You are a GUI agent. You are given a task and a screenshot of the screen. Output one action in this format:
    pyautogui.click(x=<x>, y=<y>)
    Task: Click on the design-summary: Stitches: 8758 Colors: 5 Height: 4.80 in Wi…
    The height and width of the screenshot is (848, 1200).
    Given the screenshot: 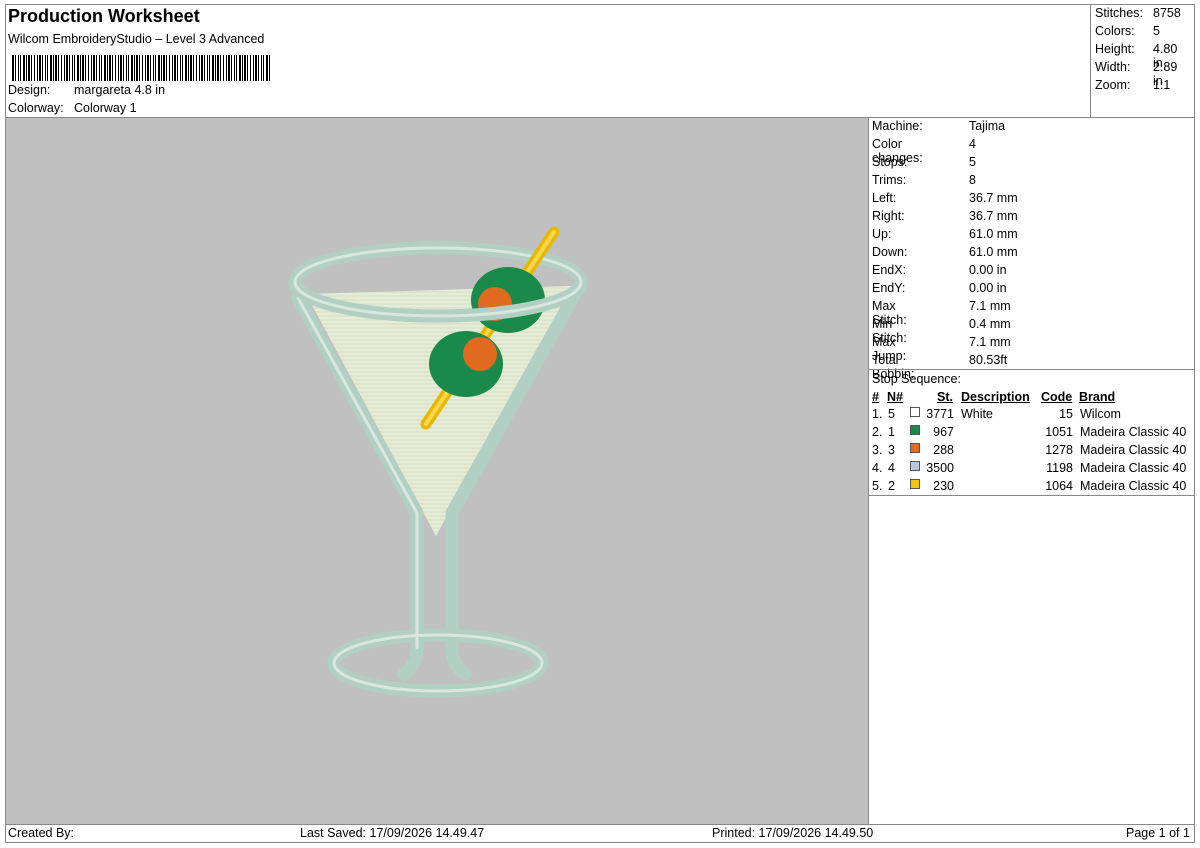 What is the action you would take?
    pyautogui.click(x=1142, y=60)
    